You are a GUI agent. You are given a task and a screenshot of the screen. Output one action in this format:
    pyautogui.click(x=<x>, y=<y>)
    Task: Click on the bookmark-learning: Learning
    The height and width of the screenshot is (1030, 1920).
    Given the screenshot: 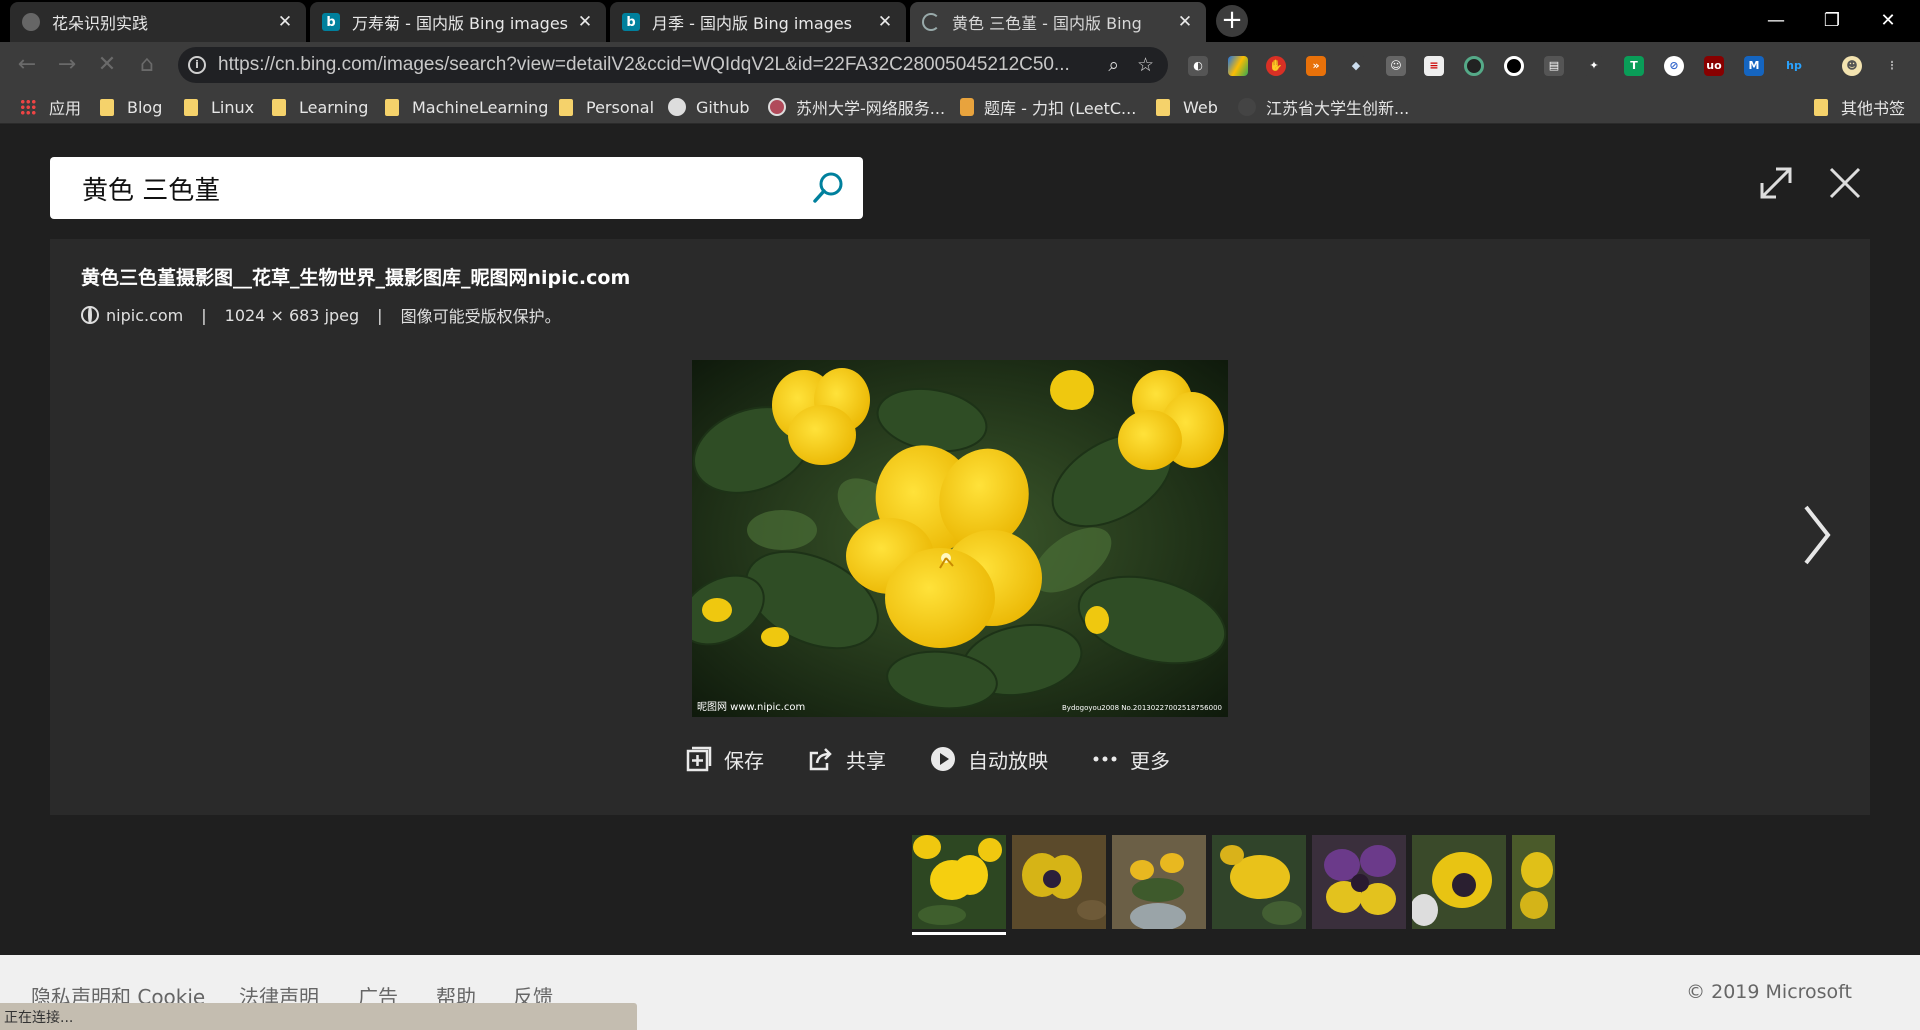 What is the action you would take?
    pyautogui.click(x=320, y=107)
    